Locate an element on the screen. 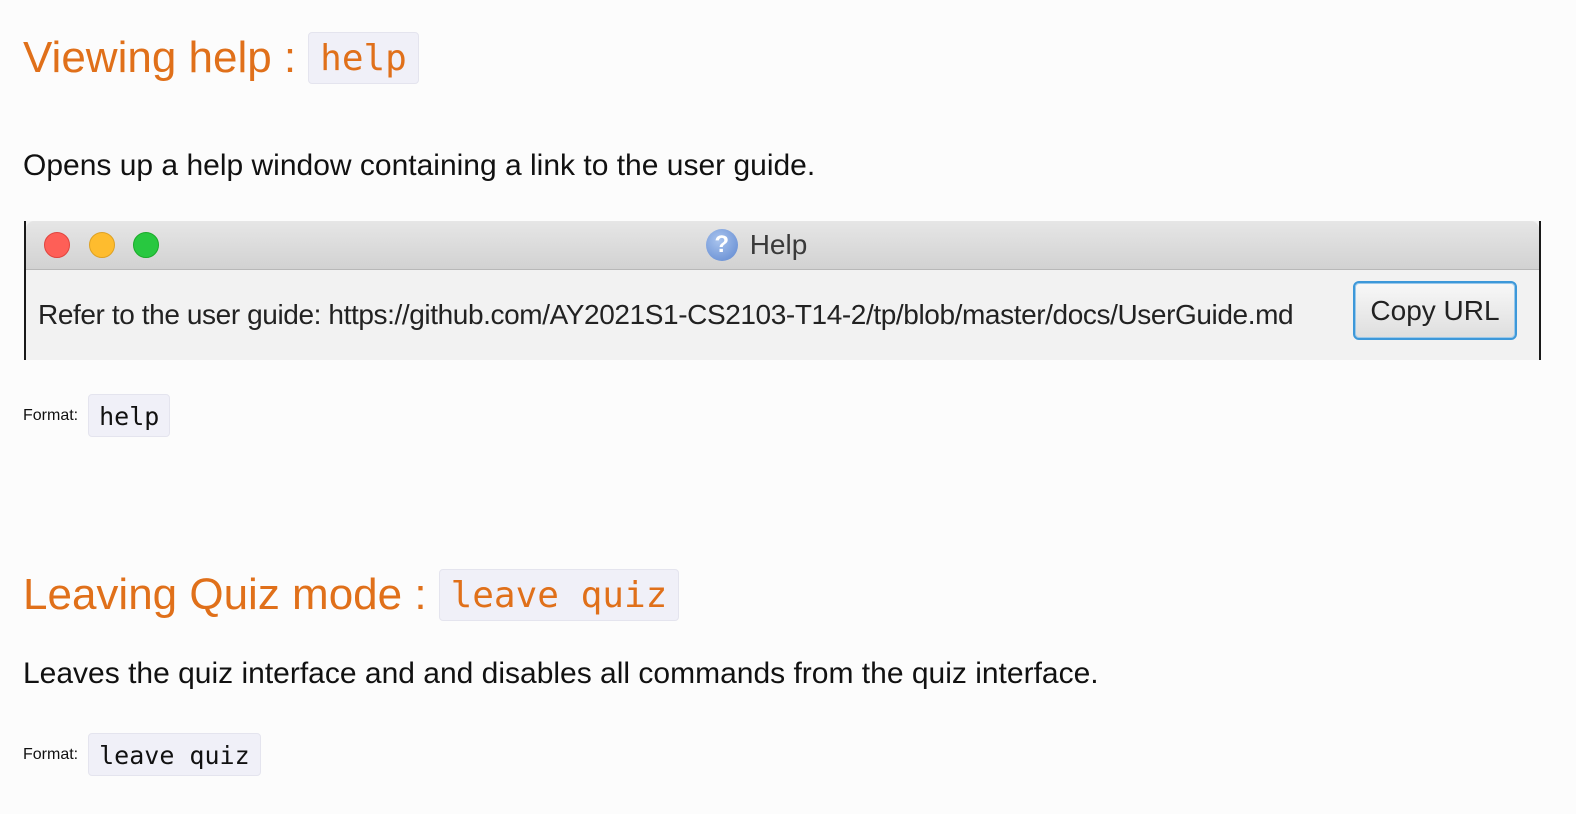  window-titlebar: ? Help is located at coordinates (782, 245).